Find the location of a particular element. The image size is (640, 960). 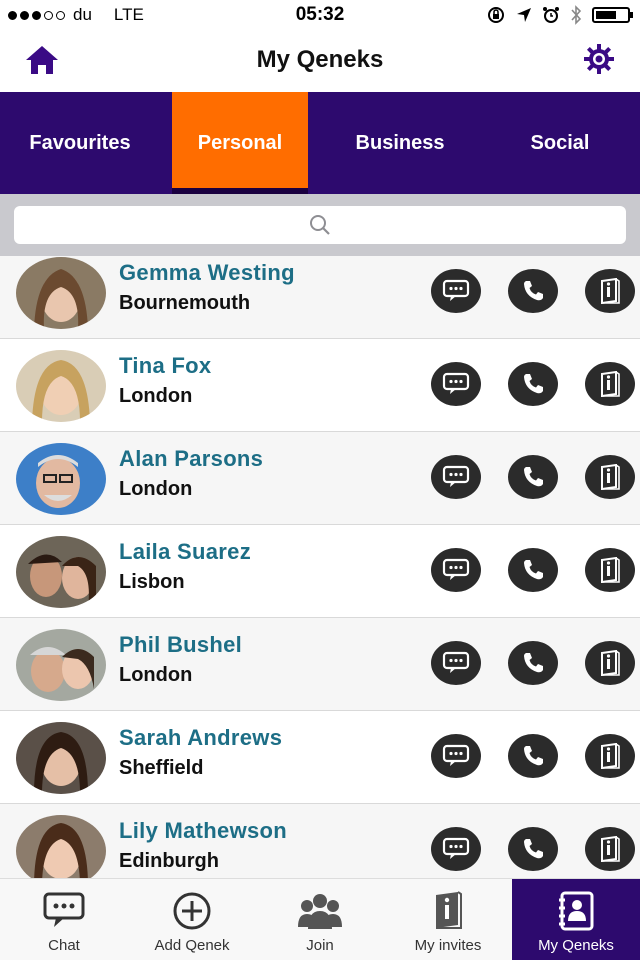

group-icon is located at coordinates (320, 911).